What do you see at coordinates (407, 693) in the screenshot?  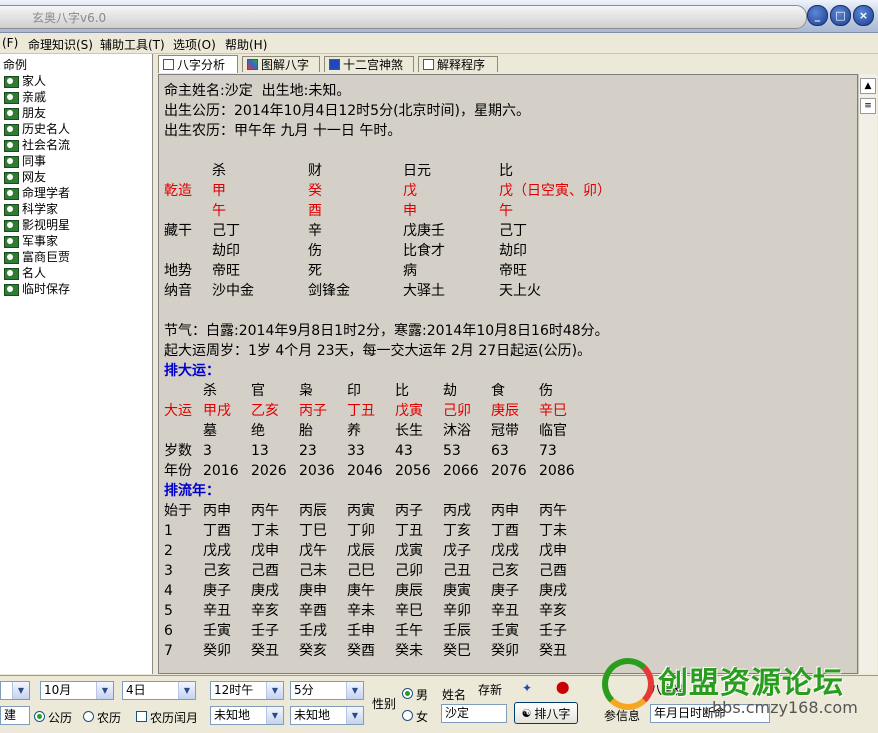 I see `male-radio` at bounding box center [407, 693].